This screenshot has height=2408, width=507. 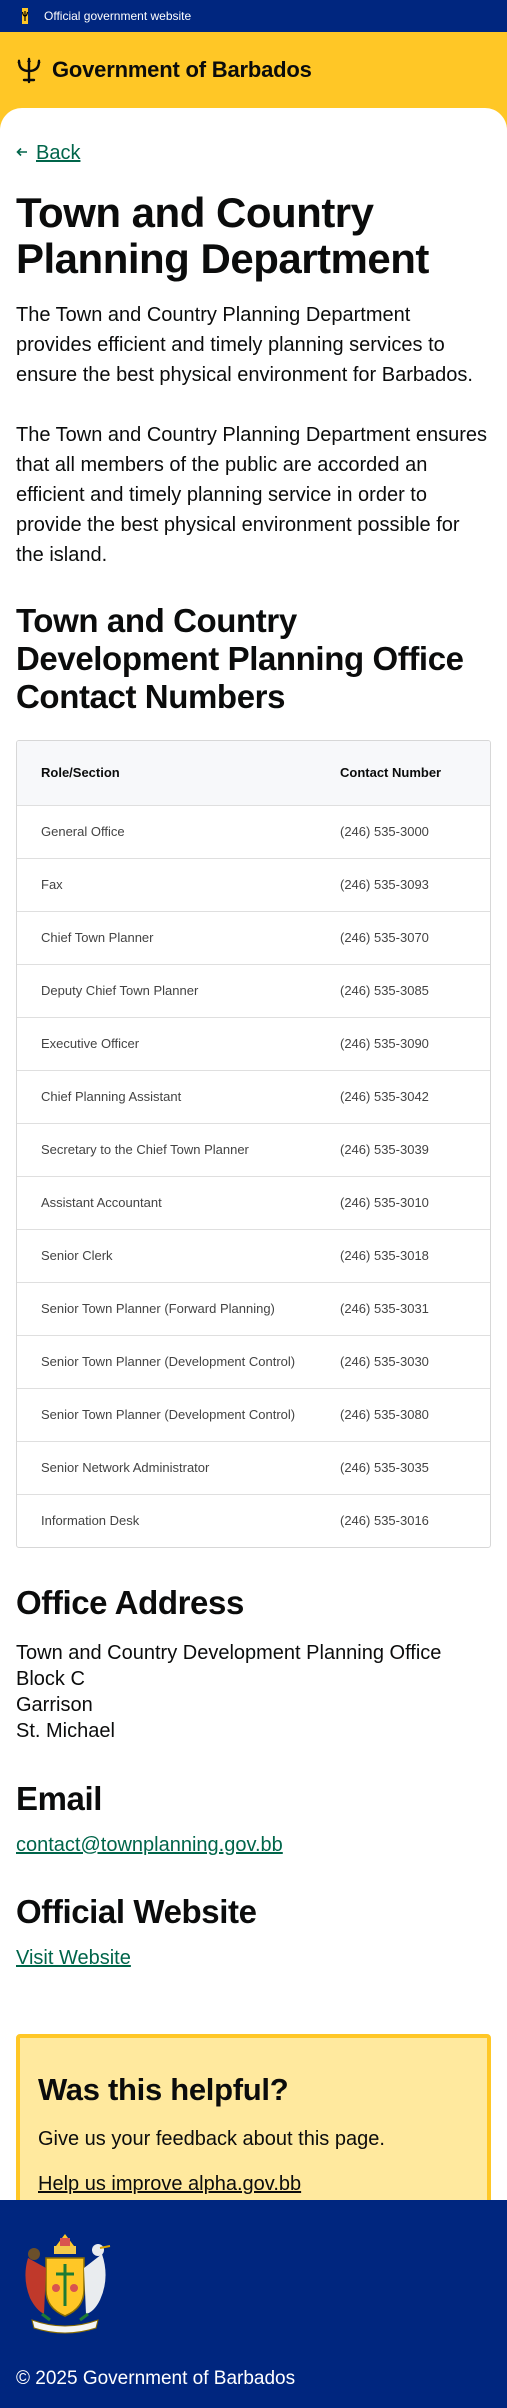 I want to click on table-row: Assistant Accountant (246) 535-3010, so click(x=253, y=1202).